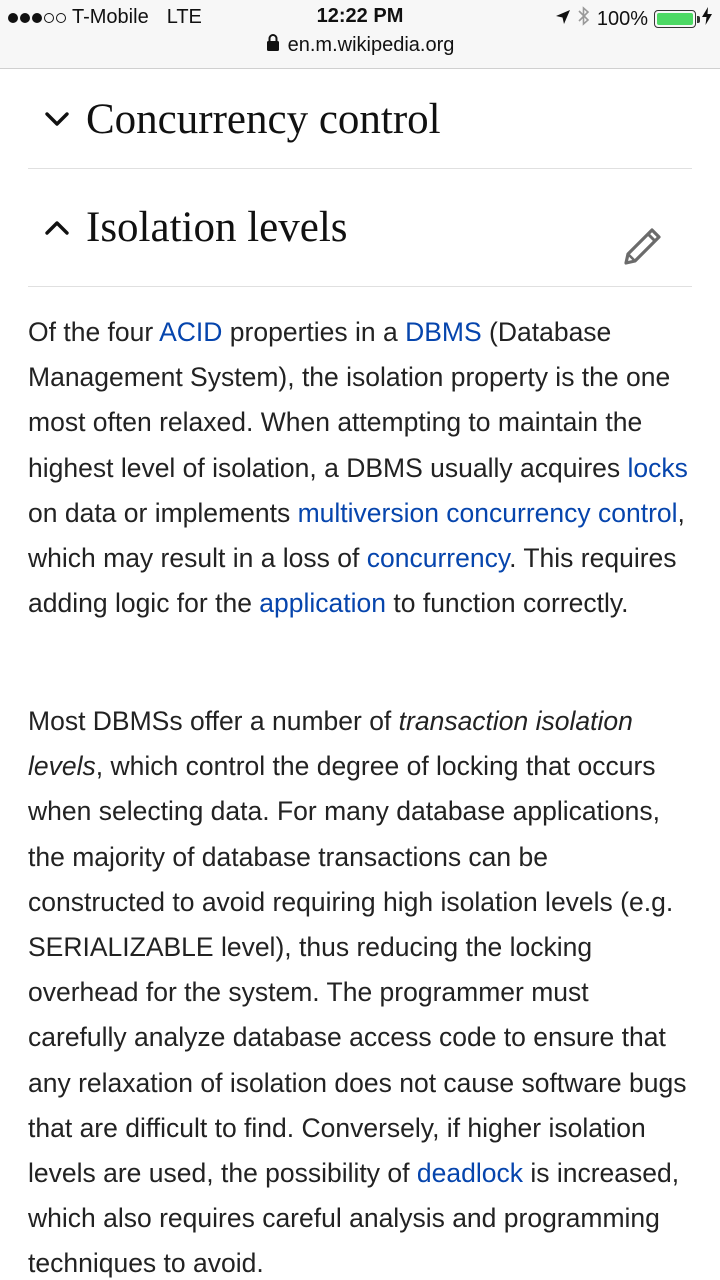  Describe the element at coordinates (488, 513) in the screenshot. I see `link-multiversion-concurrency-control: multiversion concurrency control` at that location.